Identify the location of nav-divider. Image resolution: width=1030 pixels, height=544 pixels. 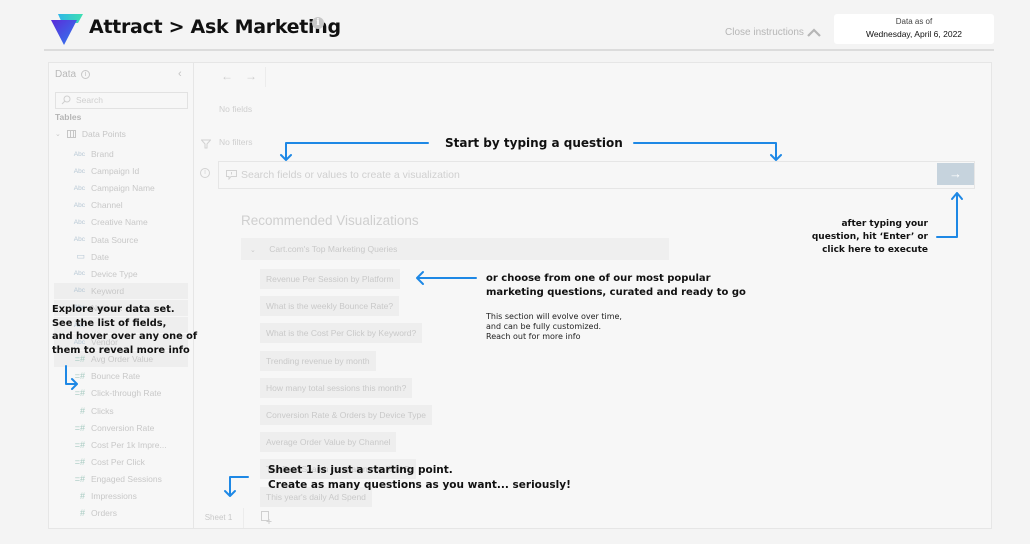
(265, 77).